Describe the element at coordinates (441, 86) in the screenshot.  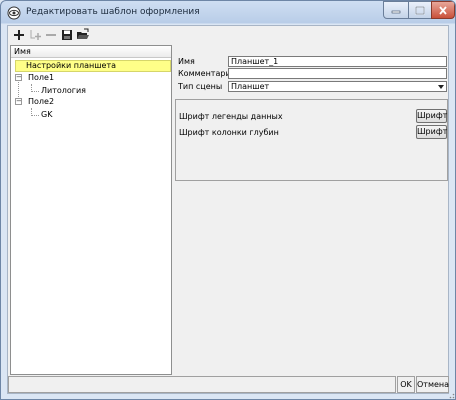
I see `dropdown-arrow-icon` at that location.